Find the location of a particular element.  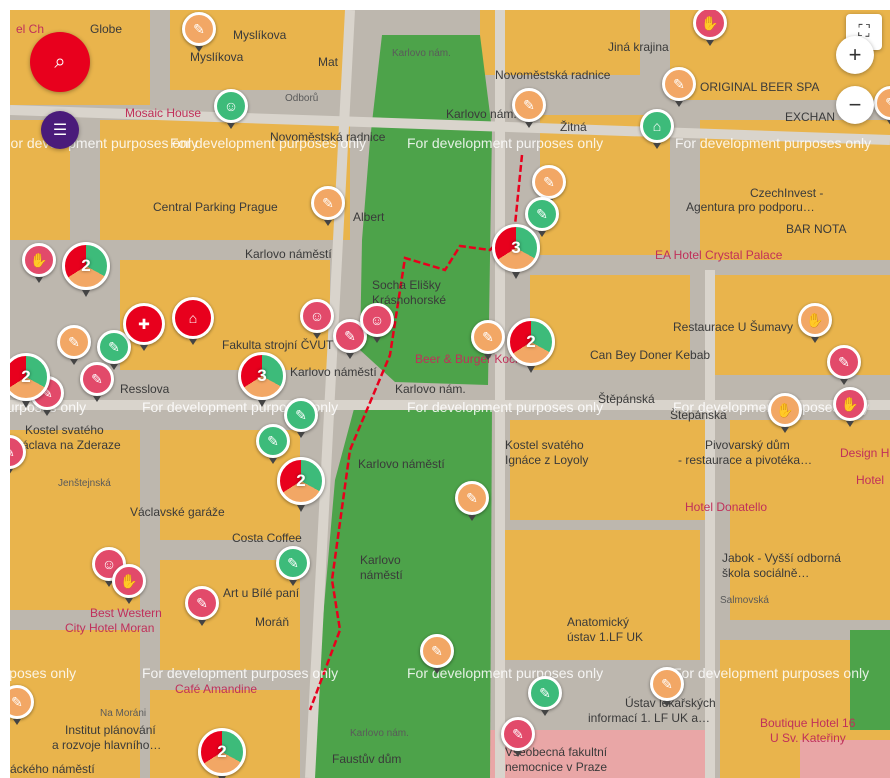

map-label: EXCHAN is located at coordinates (810, 117).